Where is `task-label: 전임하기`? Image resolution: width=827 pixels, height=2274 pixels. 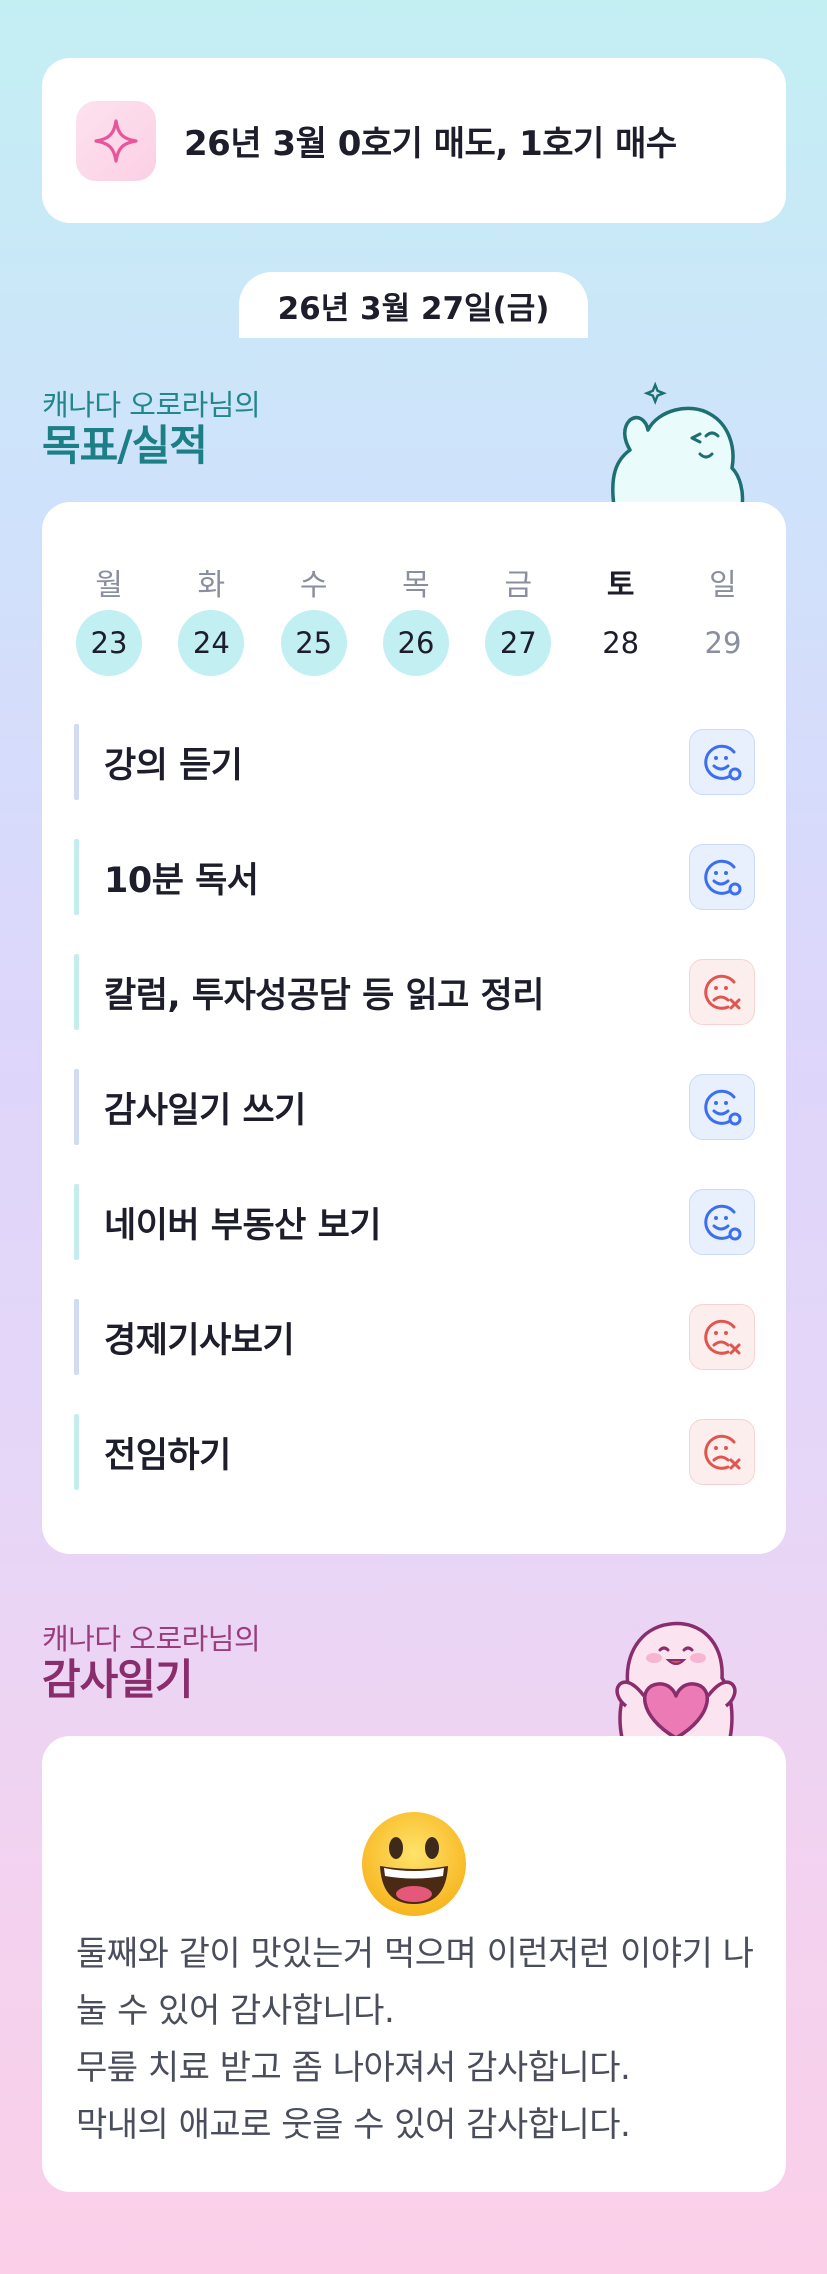
task-label: 전임하기 is located at coordinates (167, 1455).